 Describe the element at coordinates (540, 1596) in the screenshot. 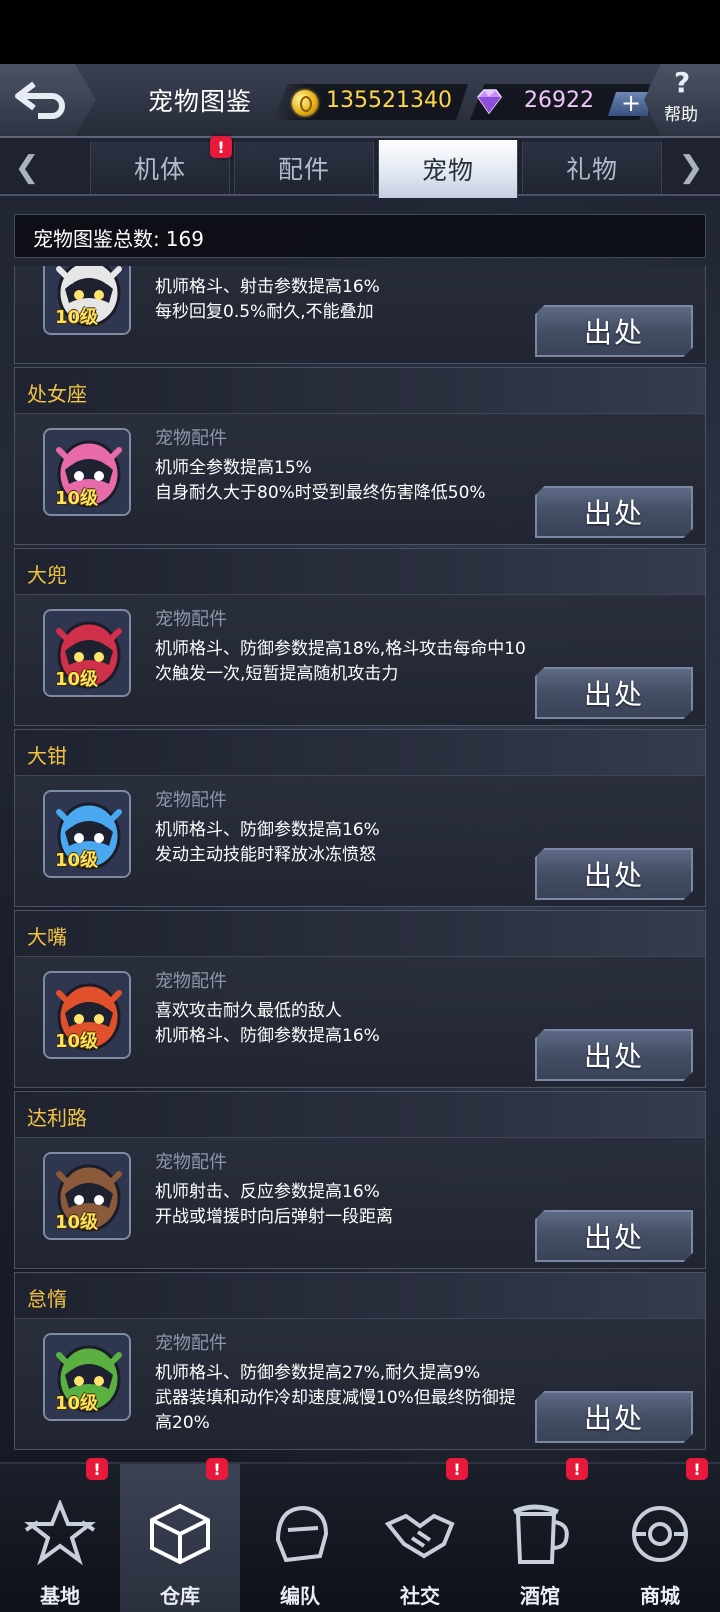

I see `nav-label: 酒馆` at that location.